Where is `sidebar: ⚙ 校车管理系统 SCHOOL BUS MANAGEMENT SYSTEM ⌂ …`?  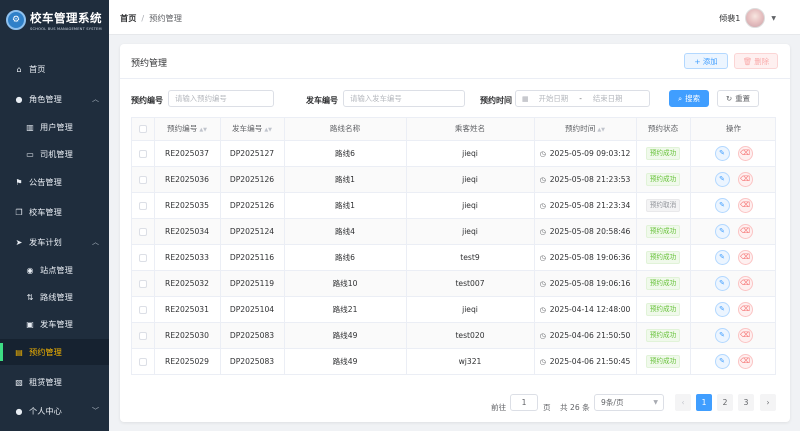 sidebar: ⚙ 校车管理系统 SCHOOL BUS MANAGEMENT SYSTEM ⌂ … is located at coordinates (54, 215).